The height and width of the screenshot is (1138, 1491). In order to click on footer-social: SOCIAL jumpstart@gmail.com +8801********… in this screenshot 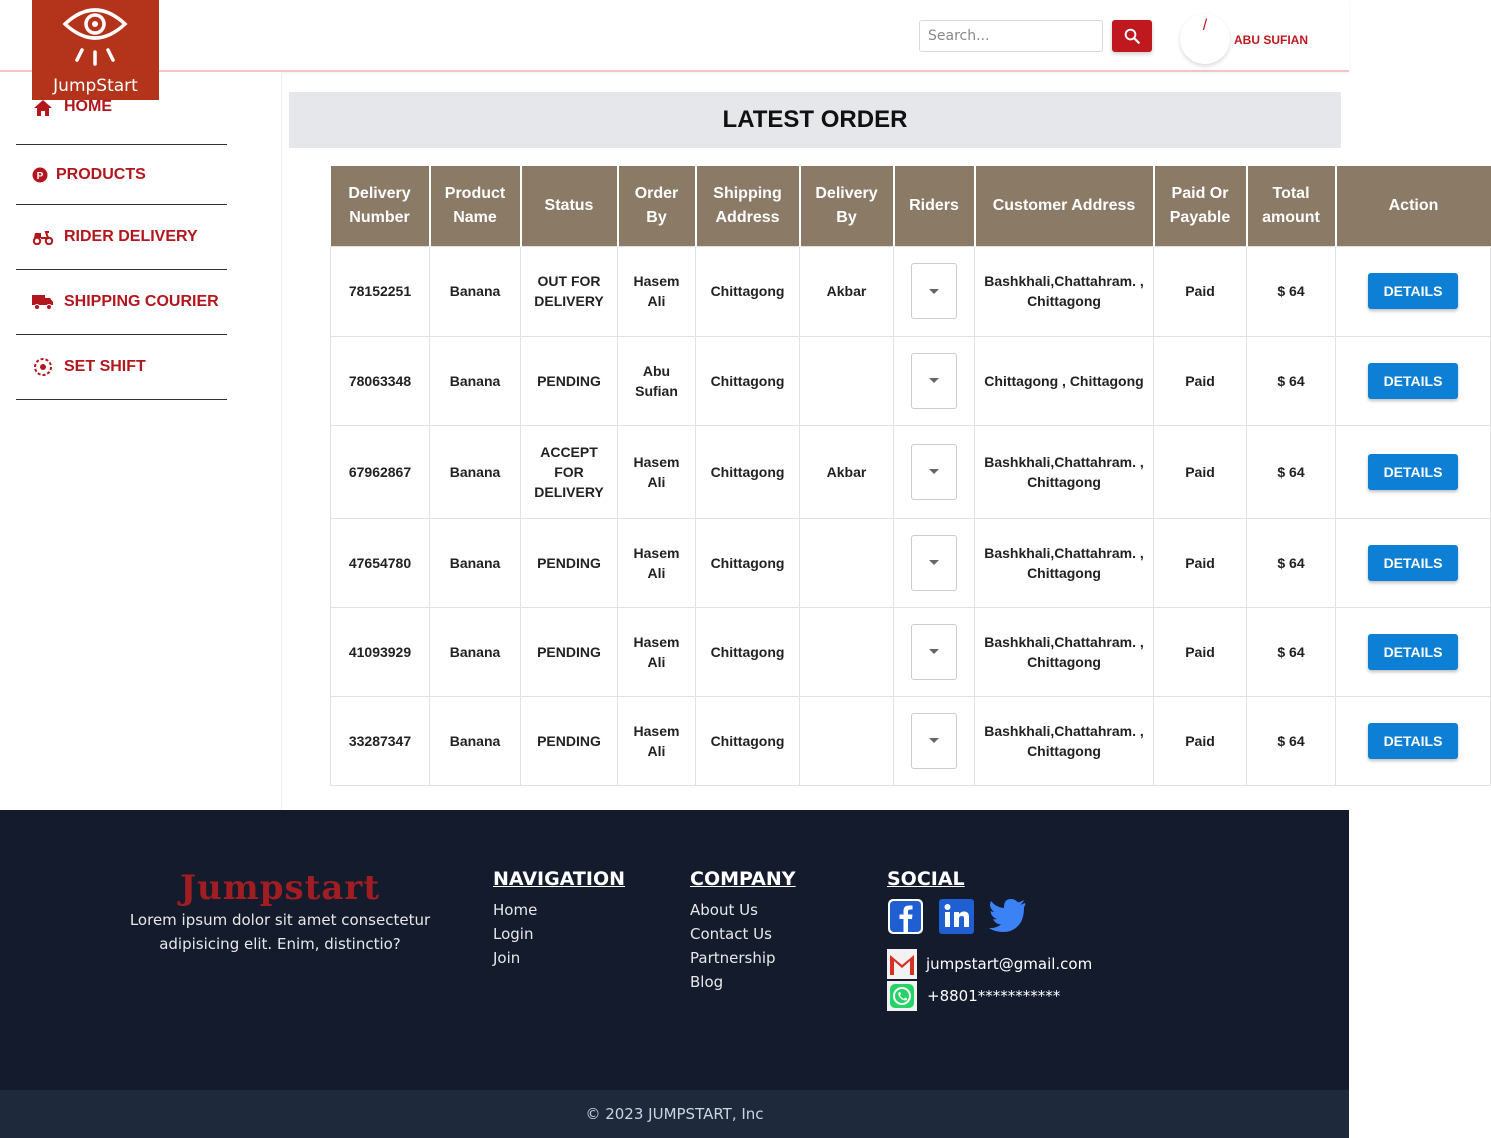, I will do `click(989, 939)`.